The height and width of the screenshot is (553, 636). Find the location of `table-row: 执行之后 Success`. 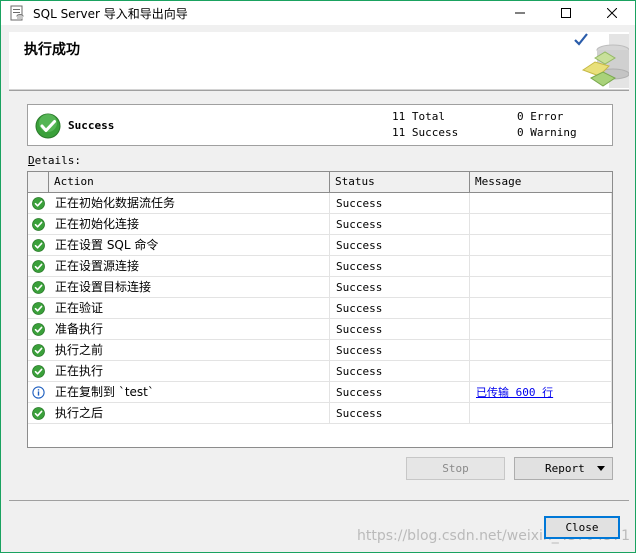

table-row: 执行之后 Success is located at coordinates (320, 413).